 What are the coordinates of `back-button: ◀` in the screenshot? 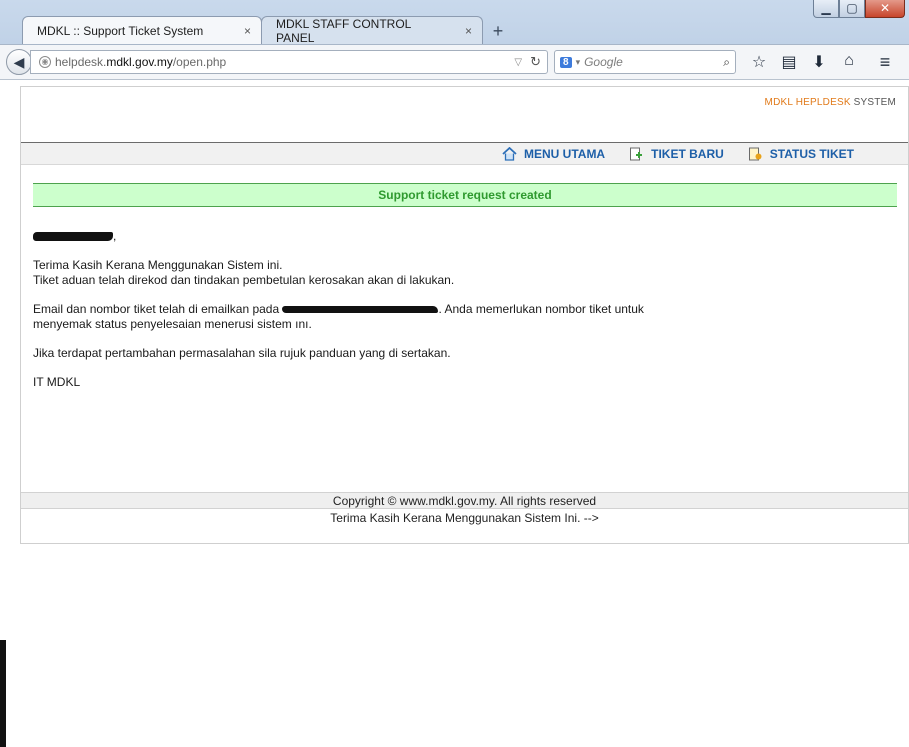 It's located at (19, 62).